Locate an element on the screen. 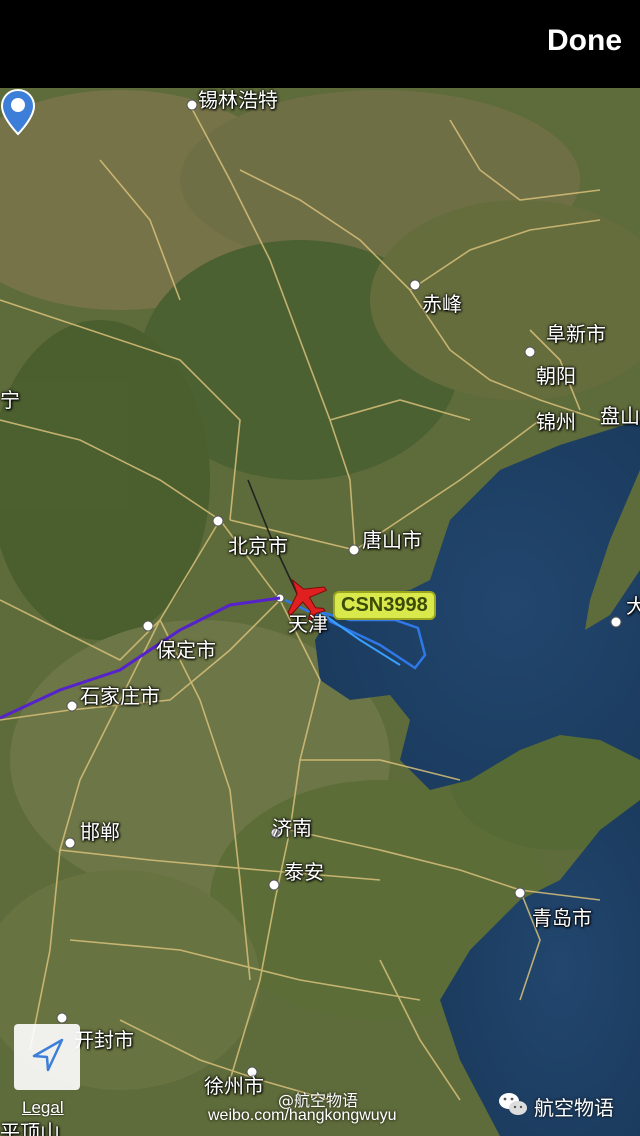 The height and width of the screenshot is (1136, 640). wechat-logo-icon is located at coordinates (513, 1104).